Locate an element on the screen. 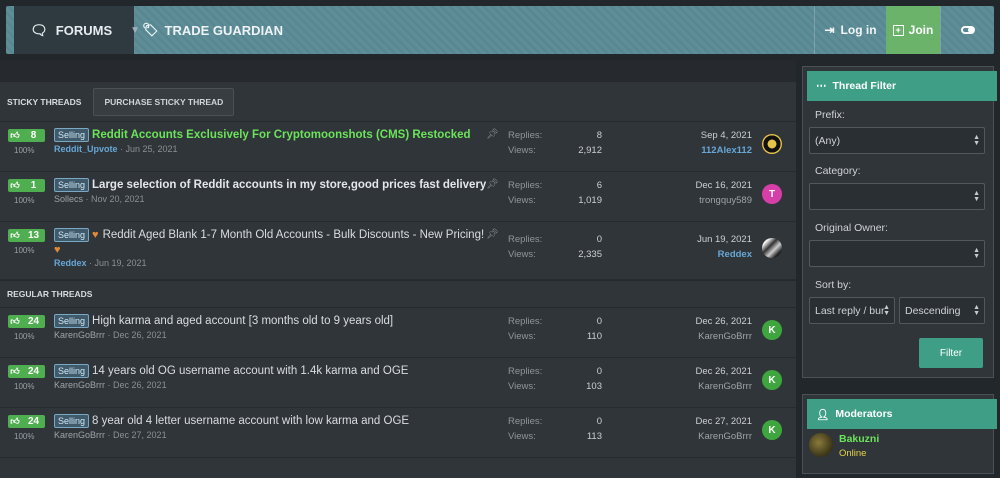  nav-tab-forums-label: FORUMS is located at coordinates (84, 30).